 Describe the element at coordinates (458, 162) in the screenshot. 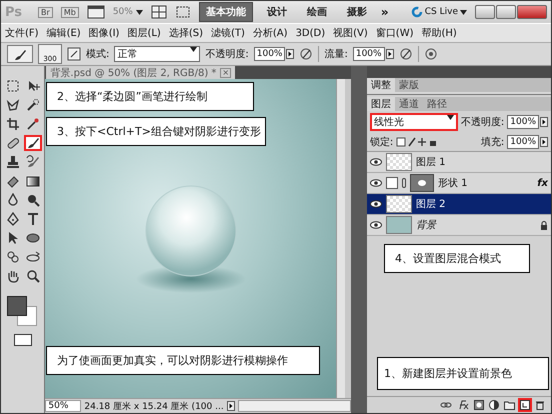

I see `layer-row: 图层 1` at that location.